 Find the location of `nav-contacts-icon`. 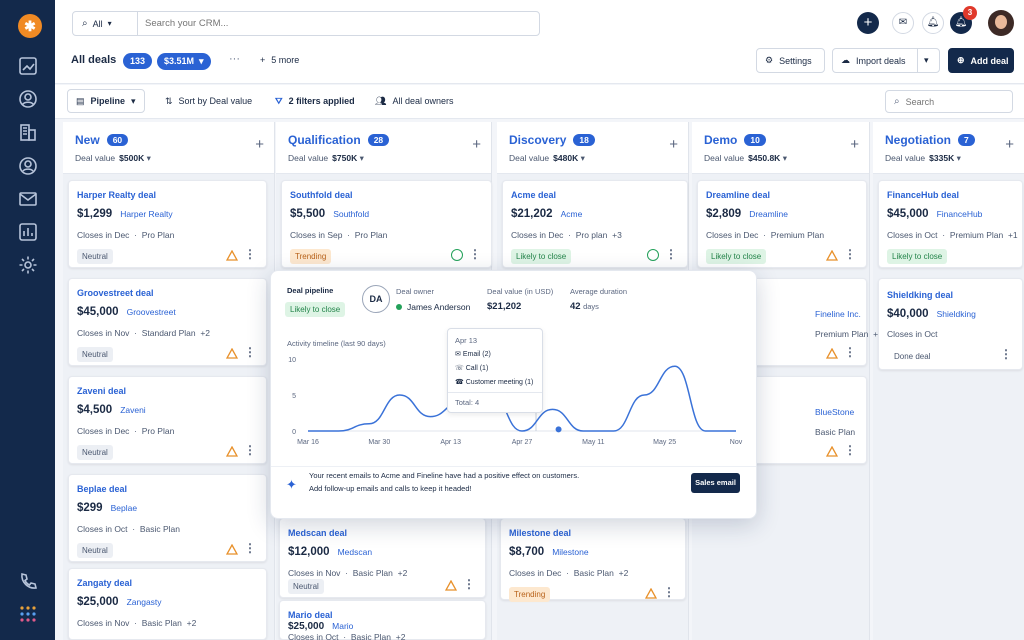

nav-contacts-icon is located at coordinates (29, 100).